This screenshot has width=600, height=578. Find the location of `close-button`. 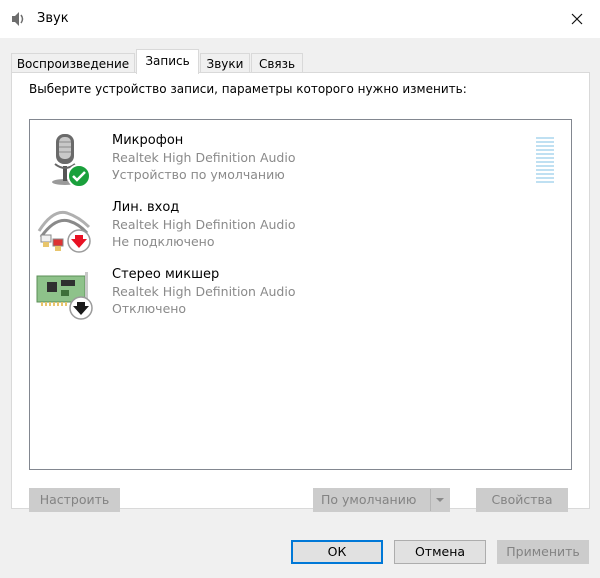

close-button is located at coordinates (577, 19).